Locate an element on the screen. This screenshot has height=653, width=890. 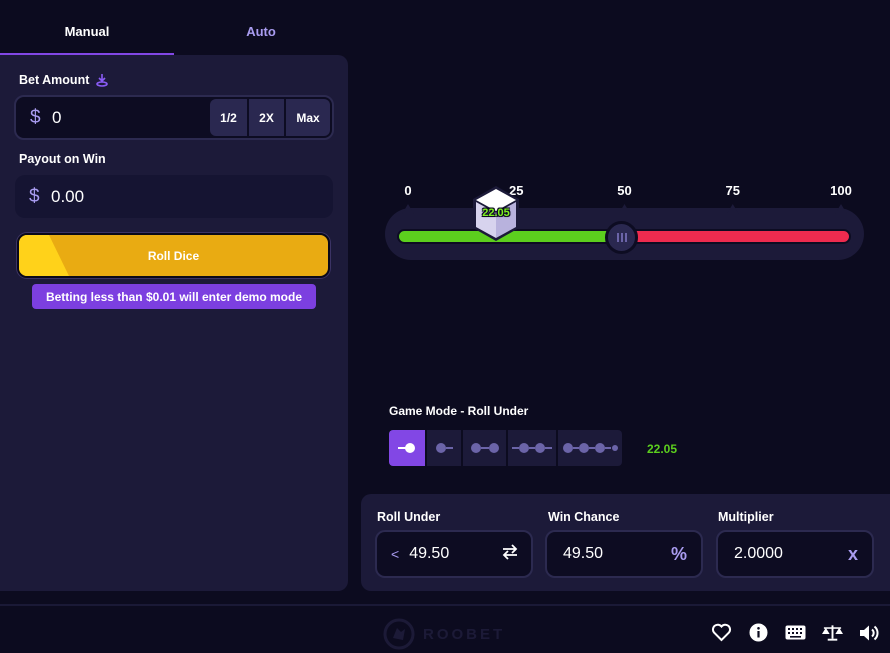
win-chance-value: 49.50 is located at coordinates (617, 554).